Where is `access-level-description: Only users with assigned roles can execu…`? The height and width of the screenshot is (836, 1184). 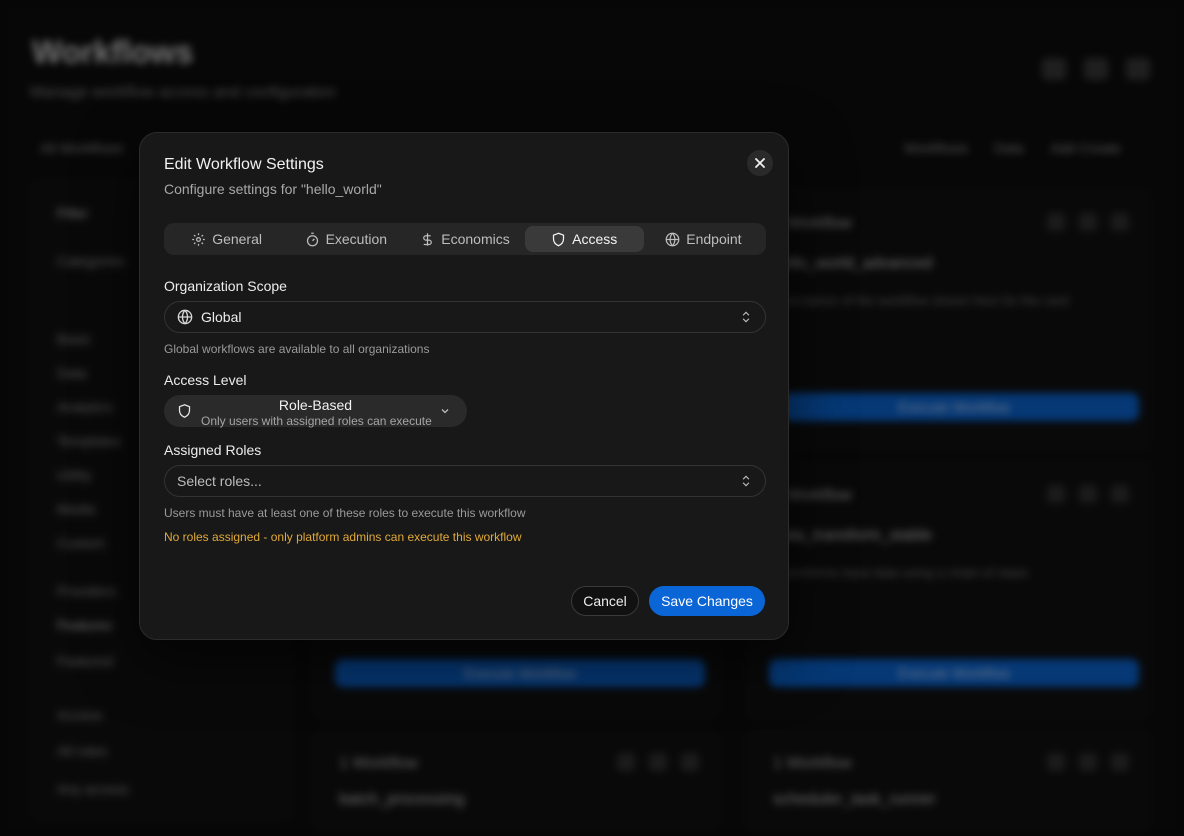 access-level-description: Only users with assigned roles can execu… is located at coordinates (316, 421).